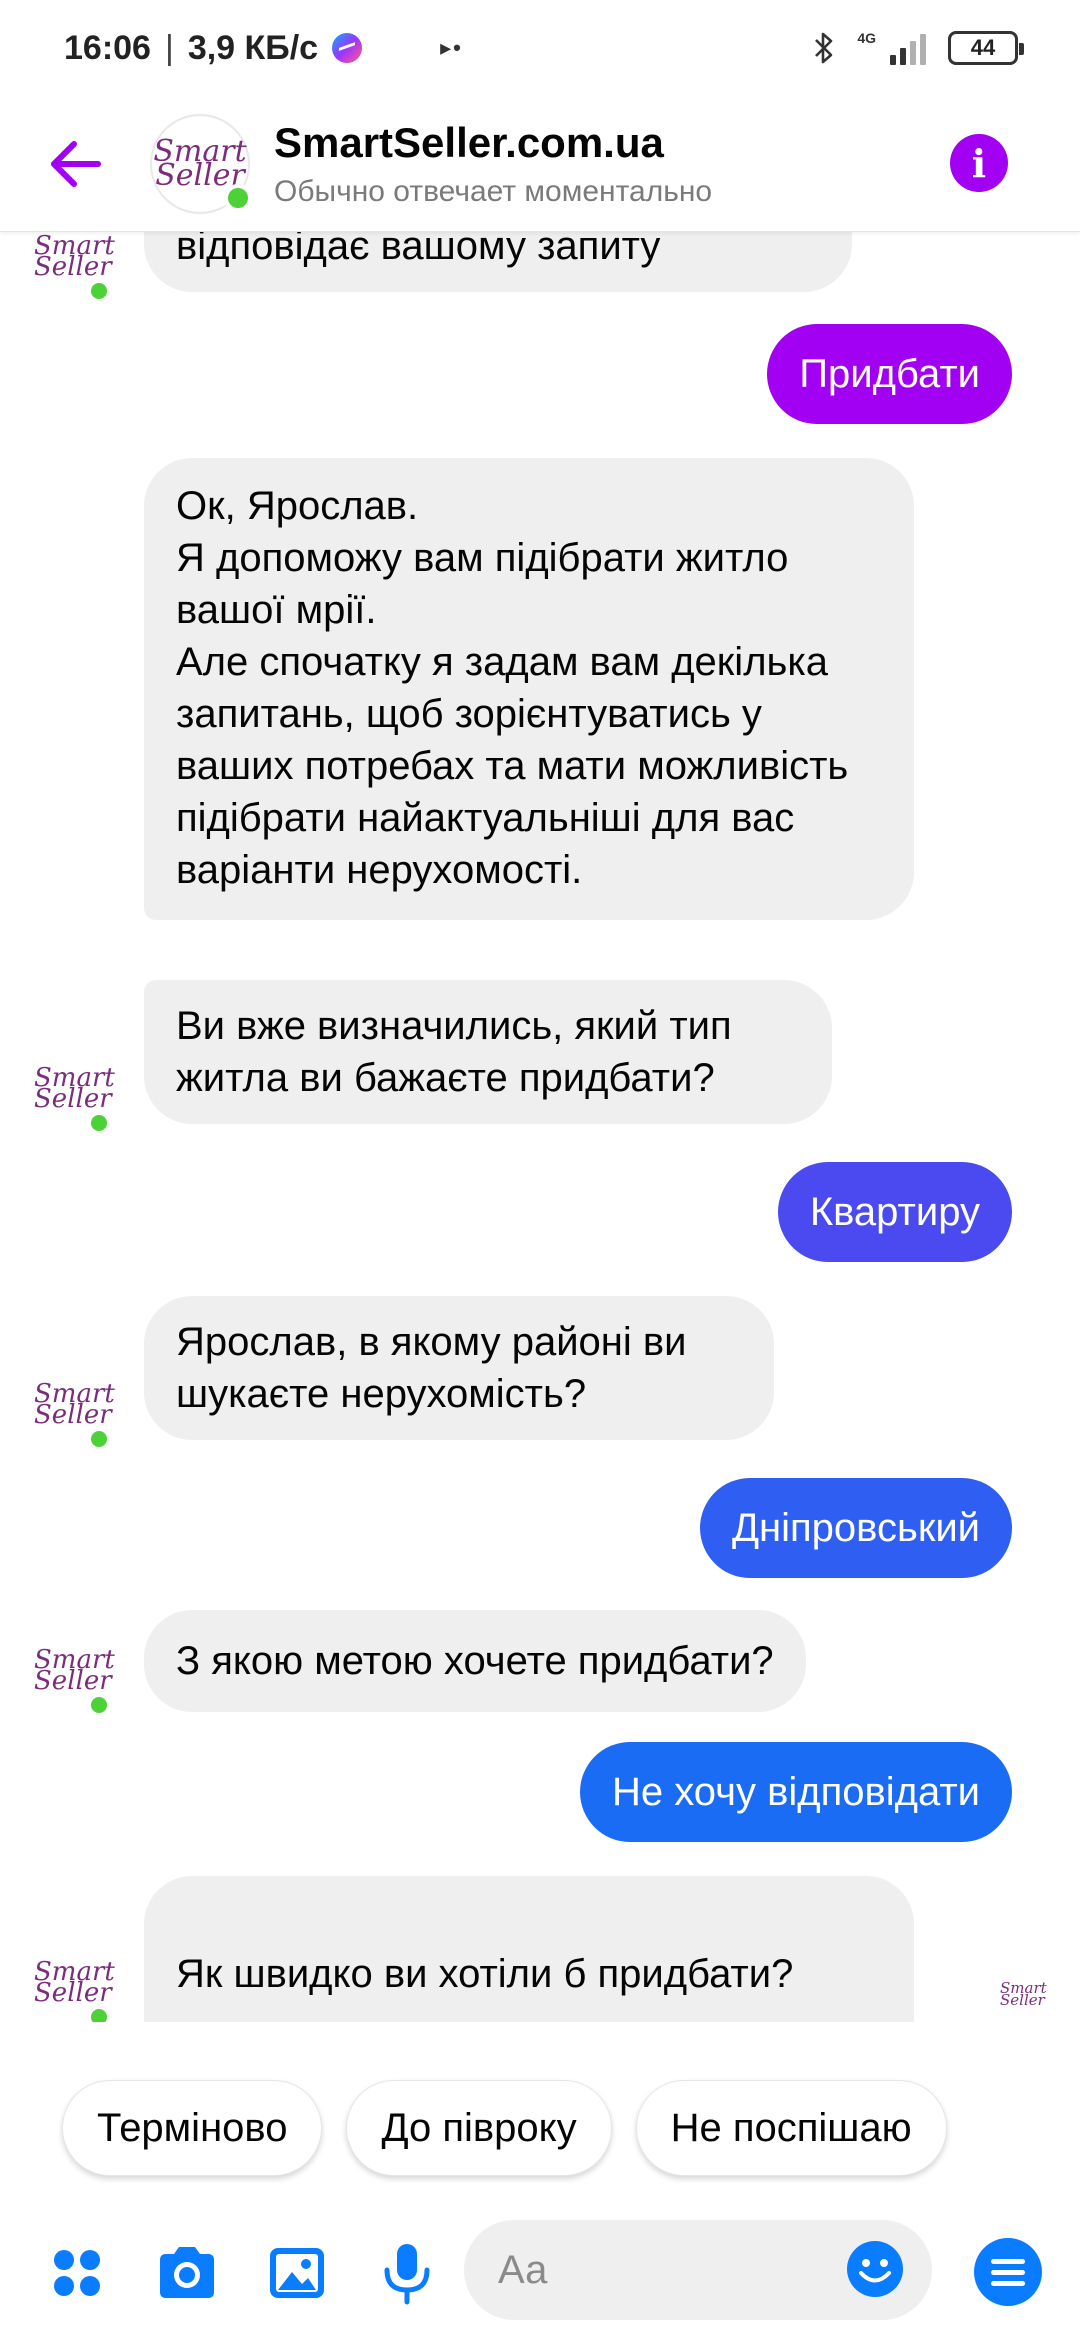 This screenshot has width=1080, height=2340. I want to click on status-bar: 16:06 | 3,9 КБ/с ▸• 4G 44, so click(540, 48).